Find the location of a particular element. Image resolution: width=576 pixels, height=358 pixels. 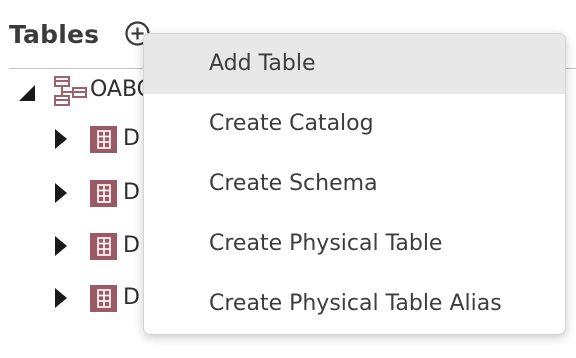

menu-item-label: Add Table is located at coordinates (262, 63).